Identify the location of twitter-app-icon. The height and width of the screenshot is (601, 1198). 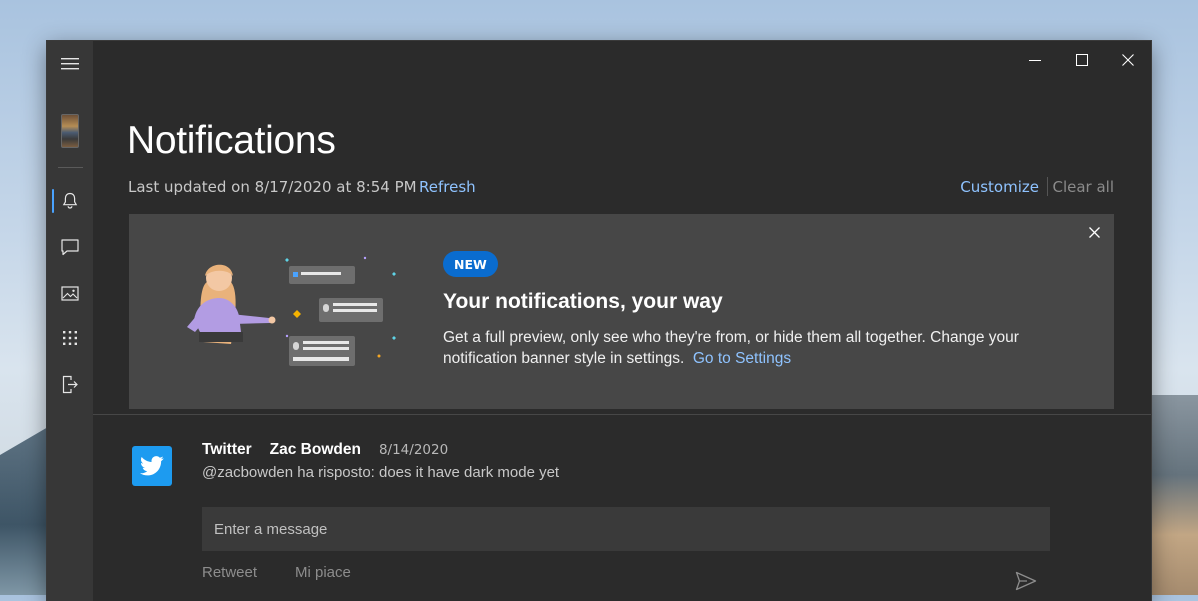
(152, 466).